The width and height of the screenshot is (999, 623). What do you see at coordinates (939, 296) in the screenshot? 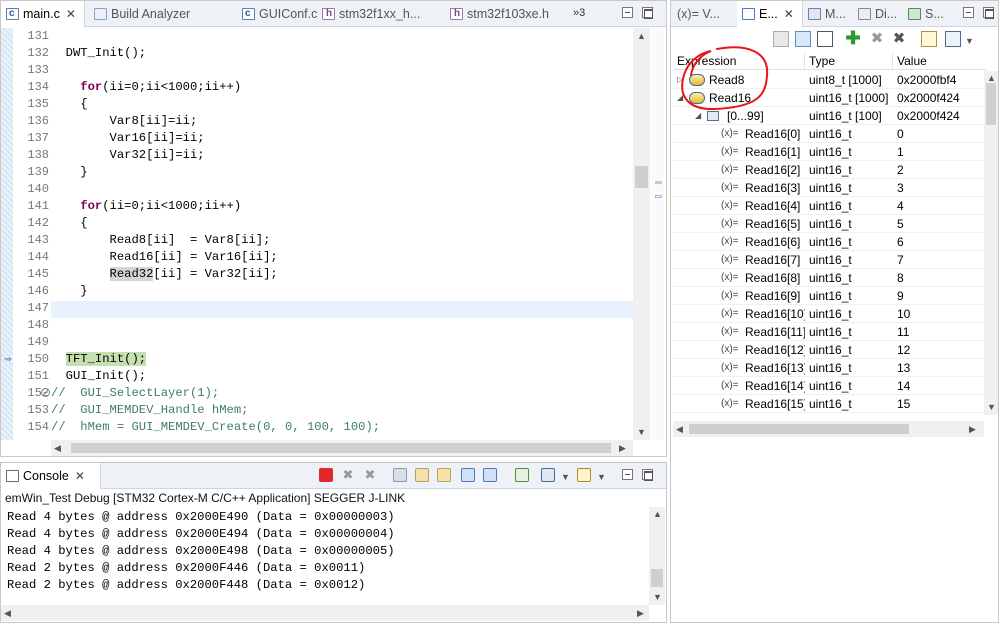
I see `expression-value: 9` at bounding box center [939, 296].